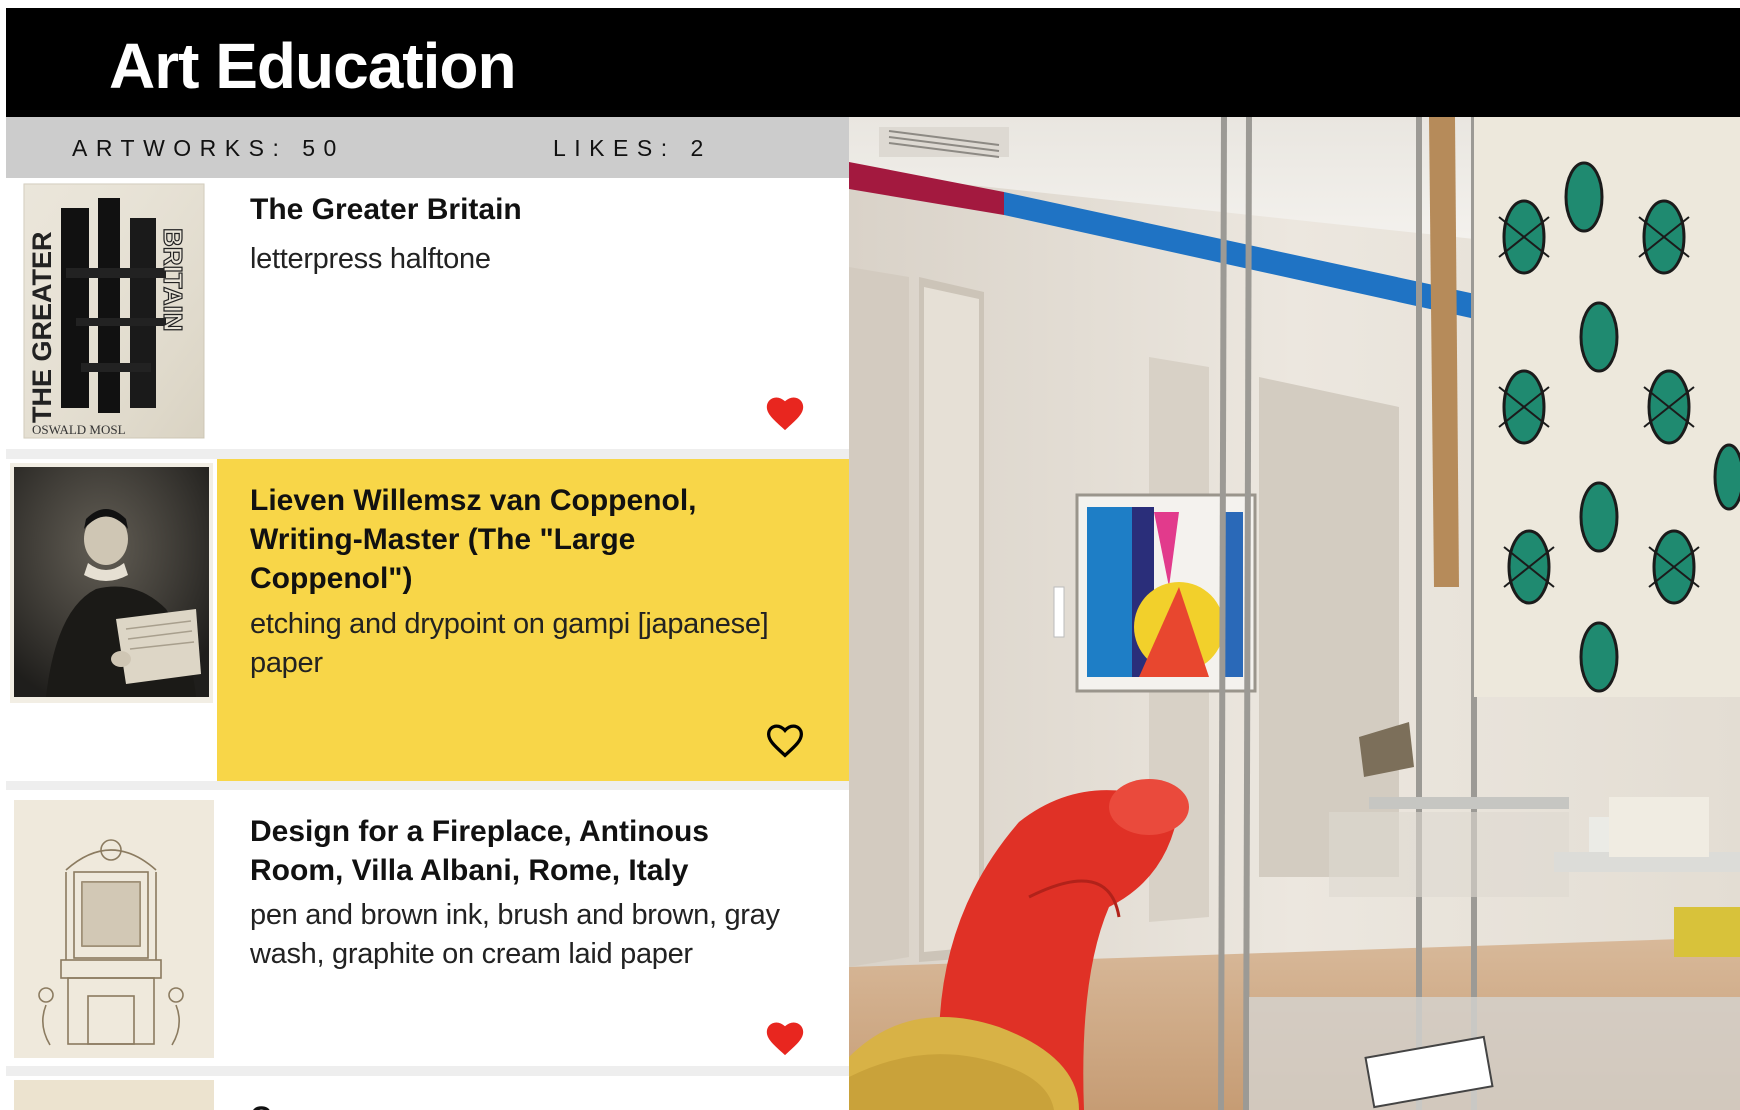 This screenshot has width=1740, height=1110. Describe the element at coordinates (208, 148) in the screenshot. I see `artworks-count: ARTWORKS: 50` at that location.